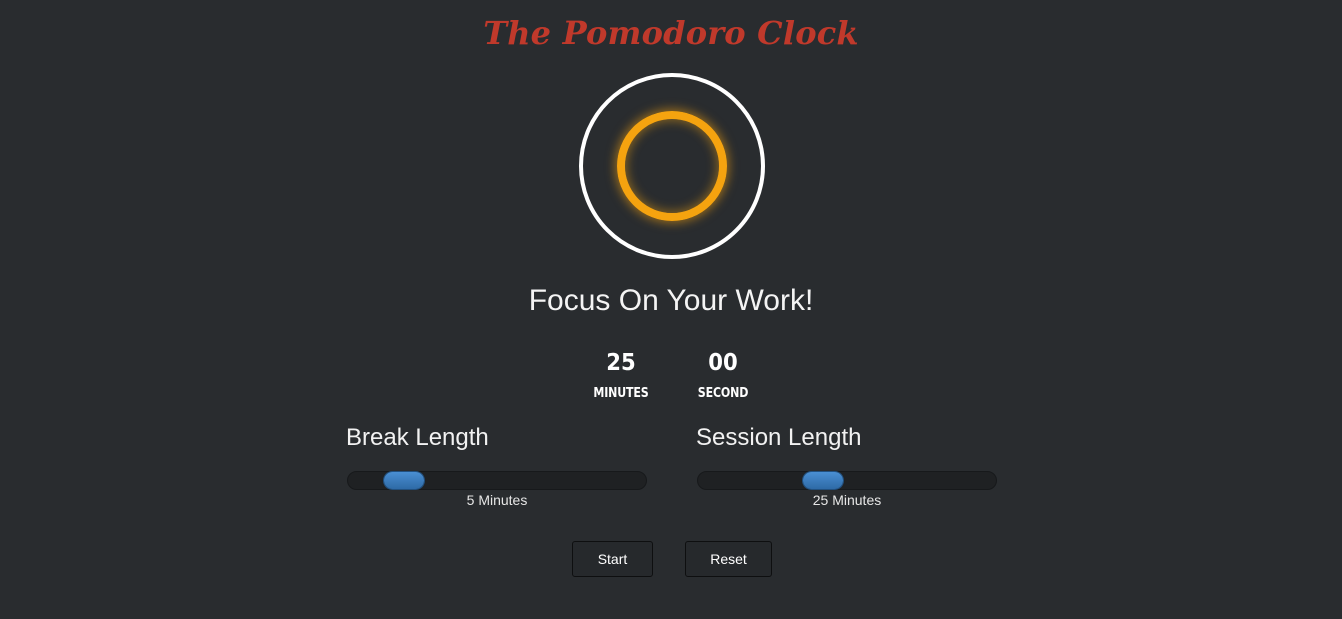 This screenshot has height=619, width=1342. I want to click on session-length-slider, so click(847, 480).